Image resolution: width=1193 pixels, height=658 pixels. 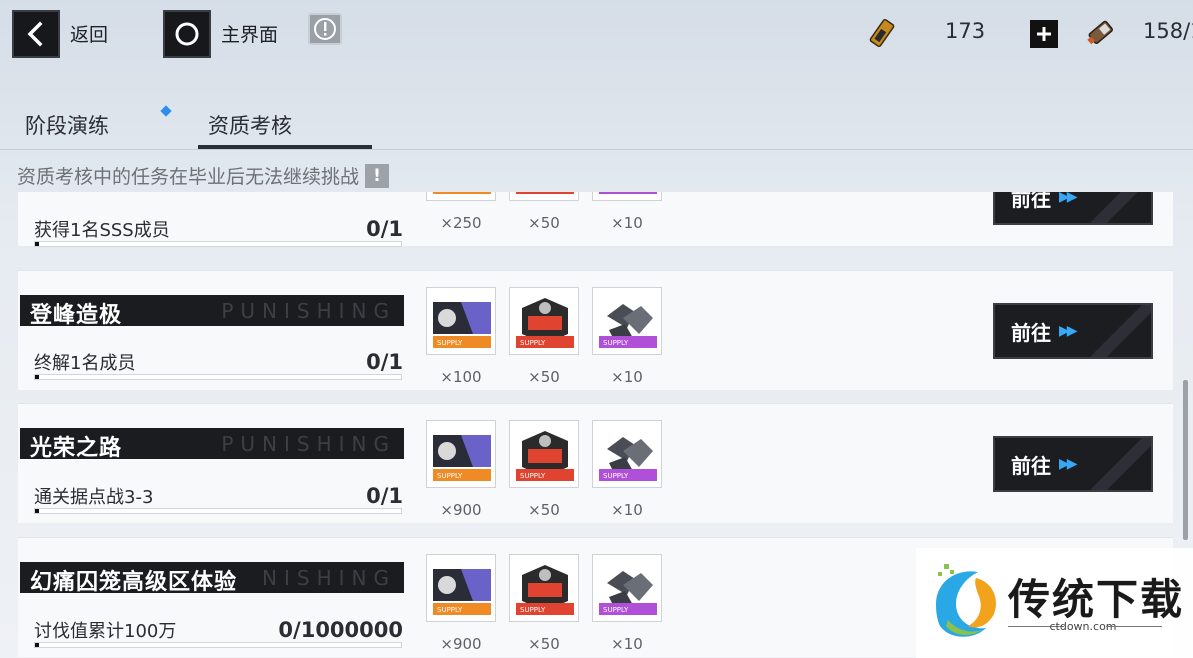 I want to click on divider, so click(x=1134, y=626).